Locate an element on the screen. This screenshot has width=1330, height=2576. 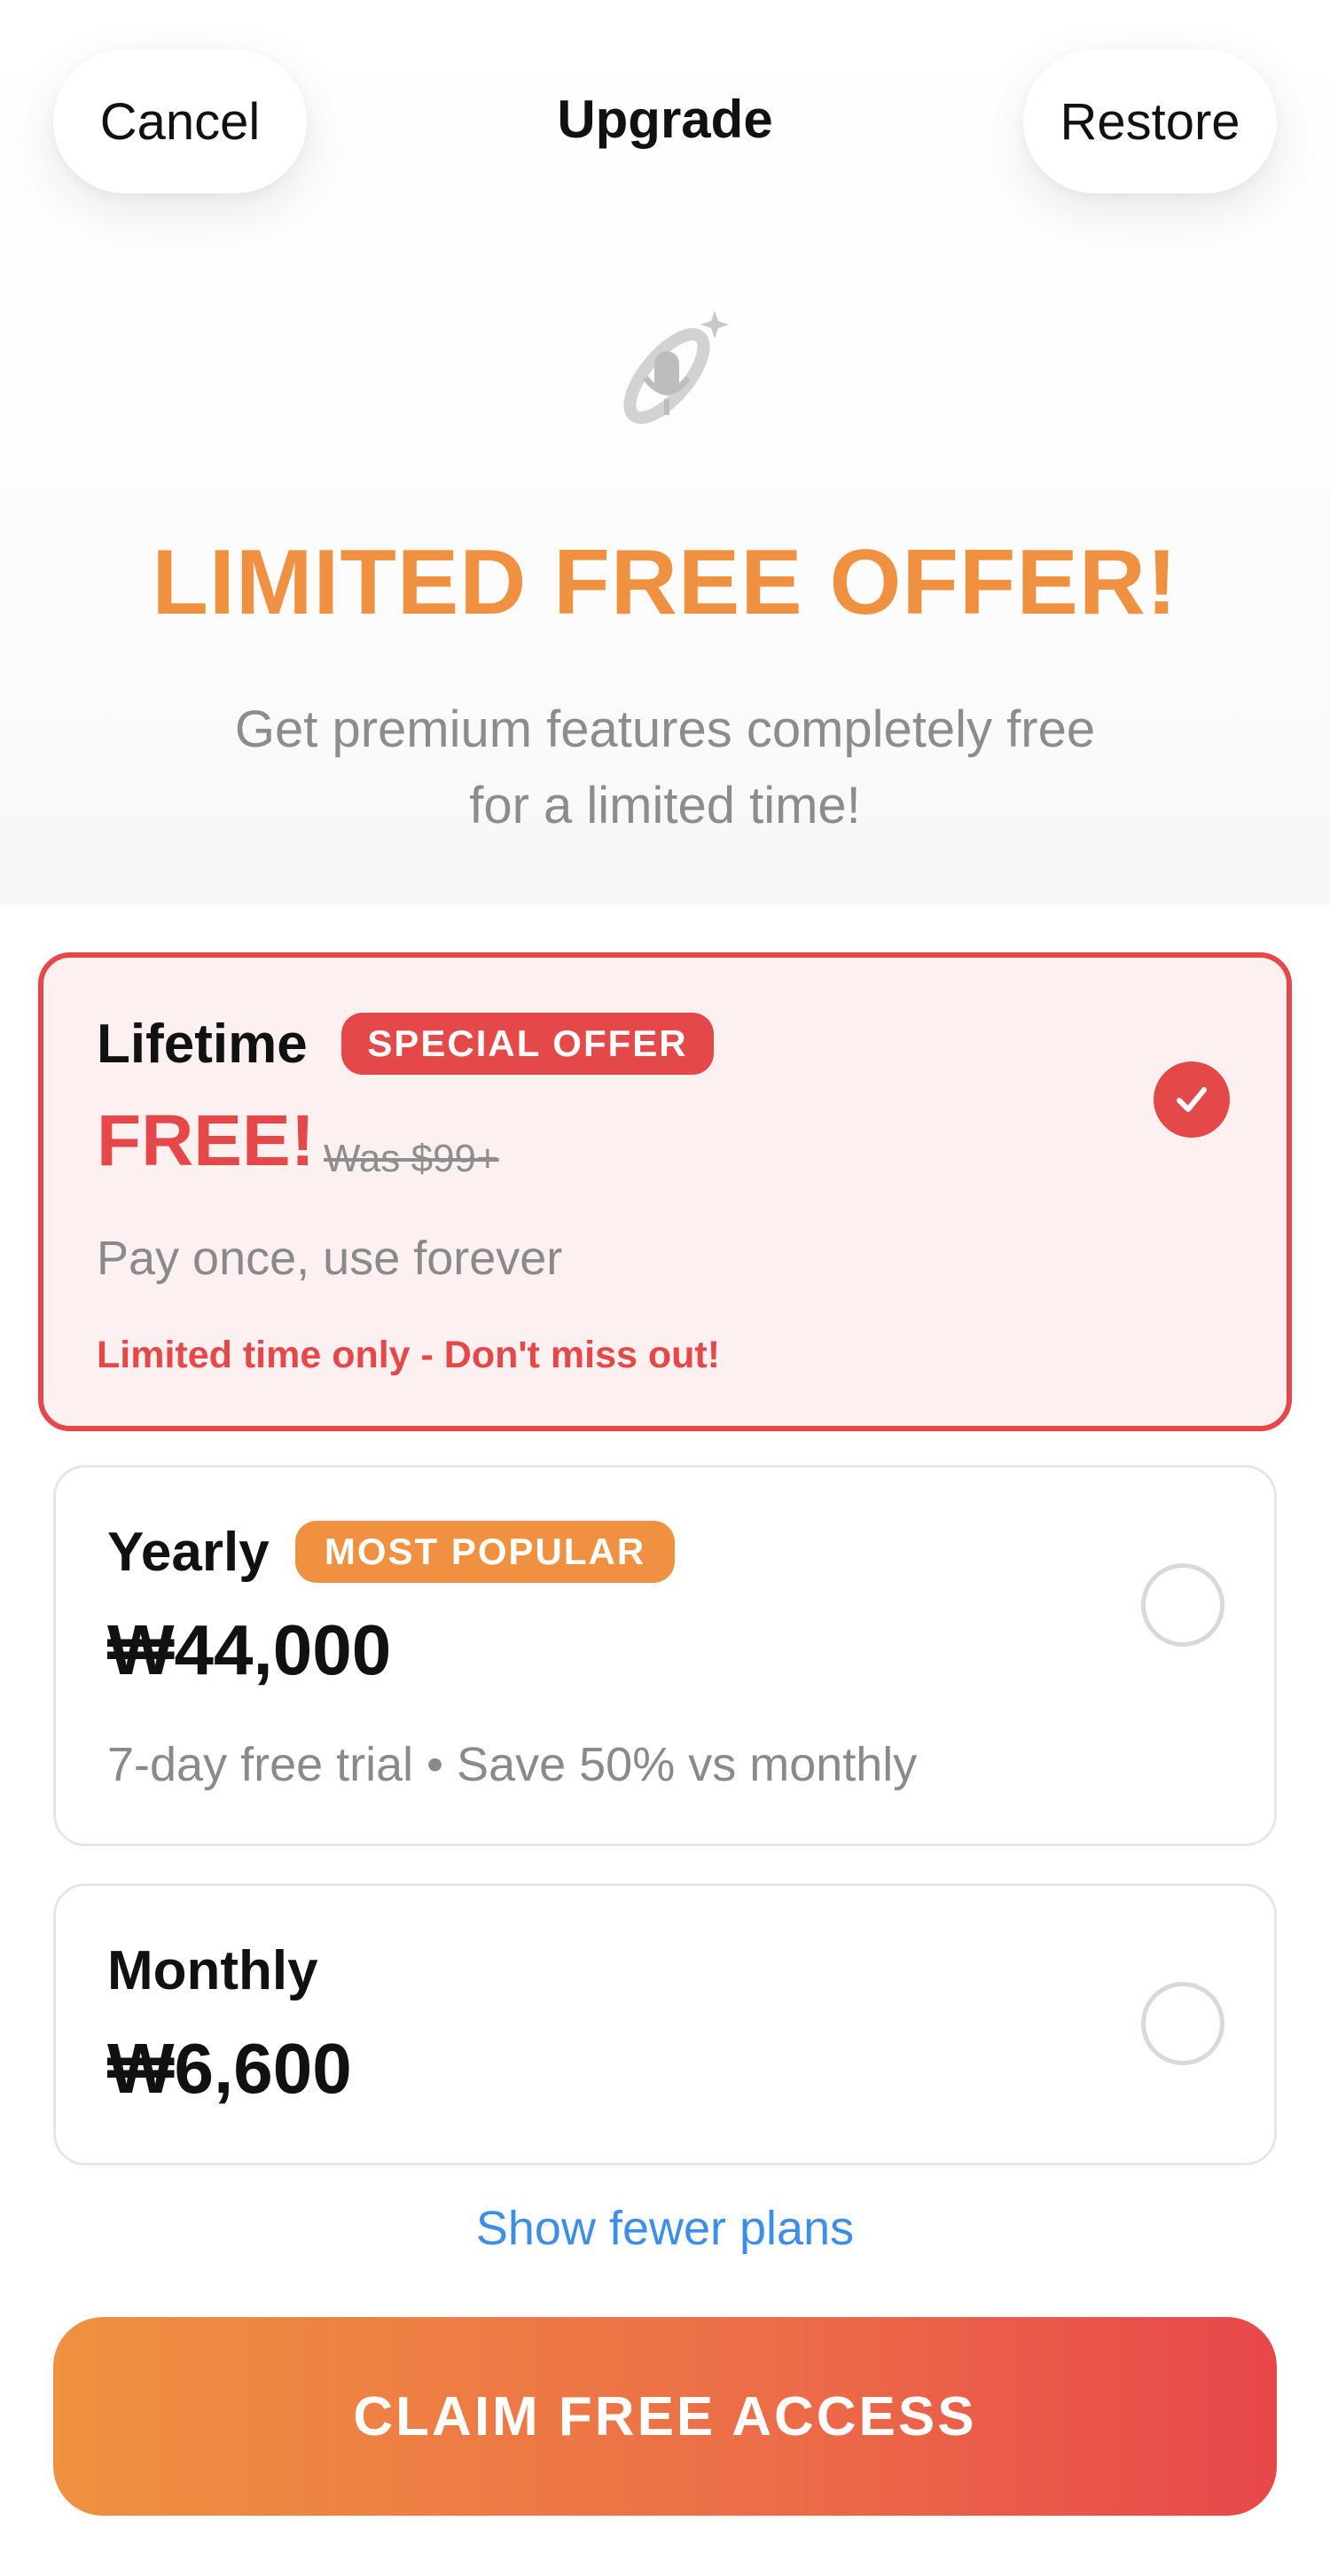
checkmark-icon is located at coordinates (1192, 1099).